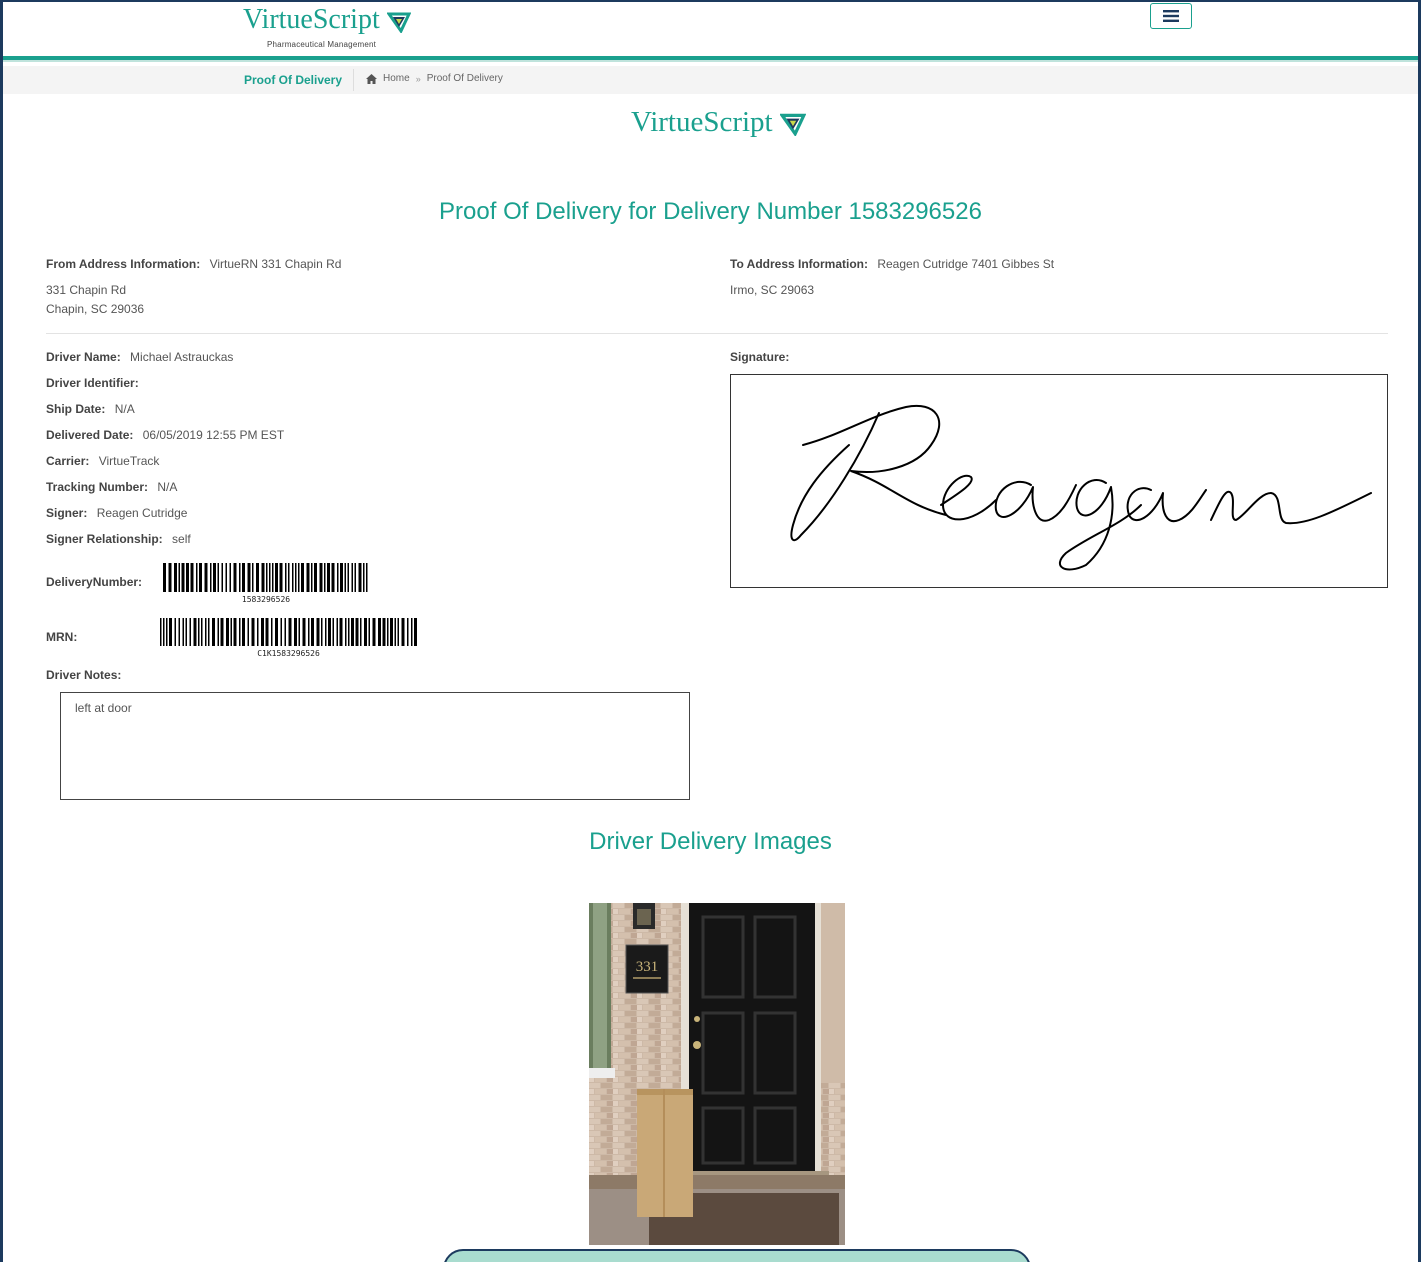  I want to click on breadcrumb-chevron-icon: », so click(418, 78).